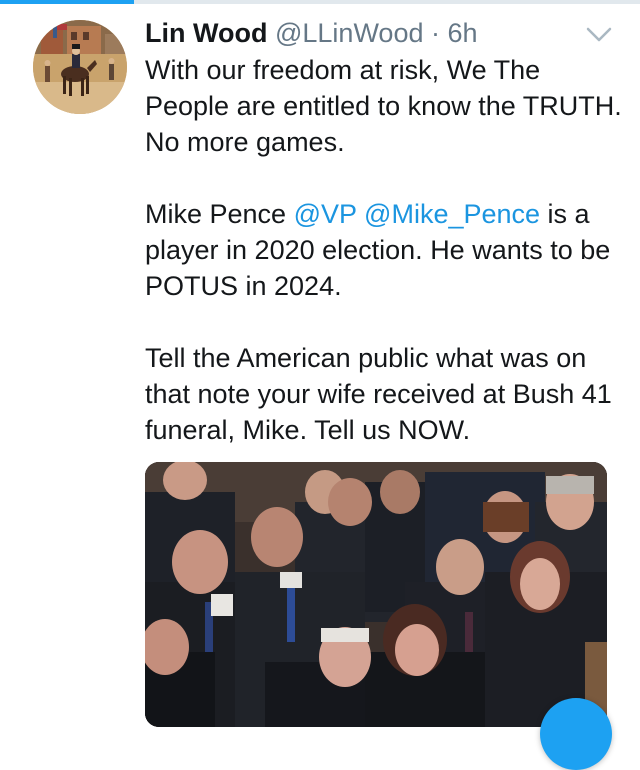 The image size is (640, 770). I want to click on tweet-text-segment: Mike Pence, so click(219, 214).